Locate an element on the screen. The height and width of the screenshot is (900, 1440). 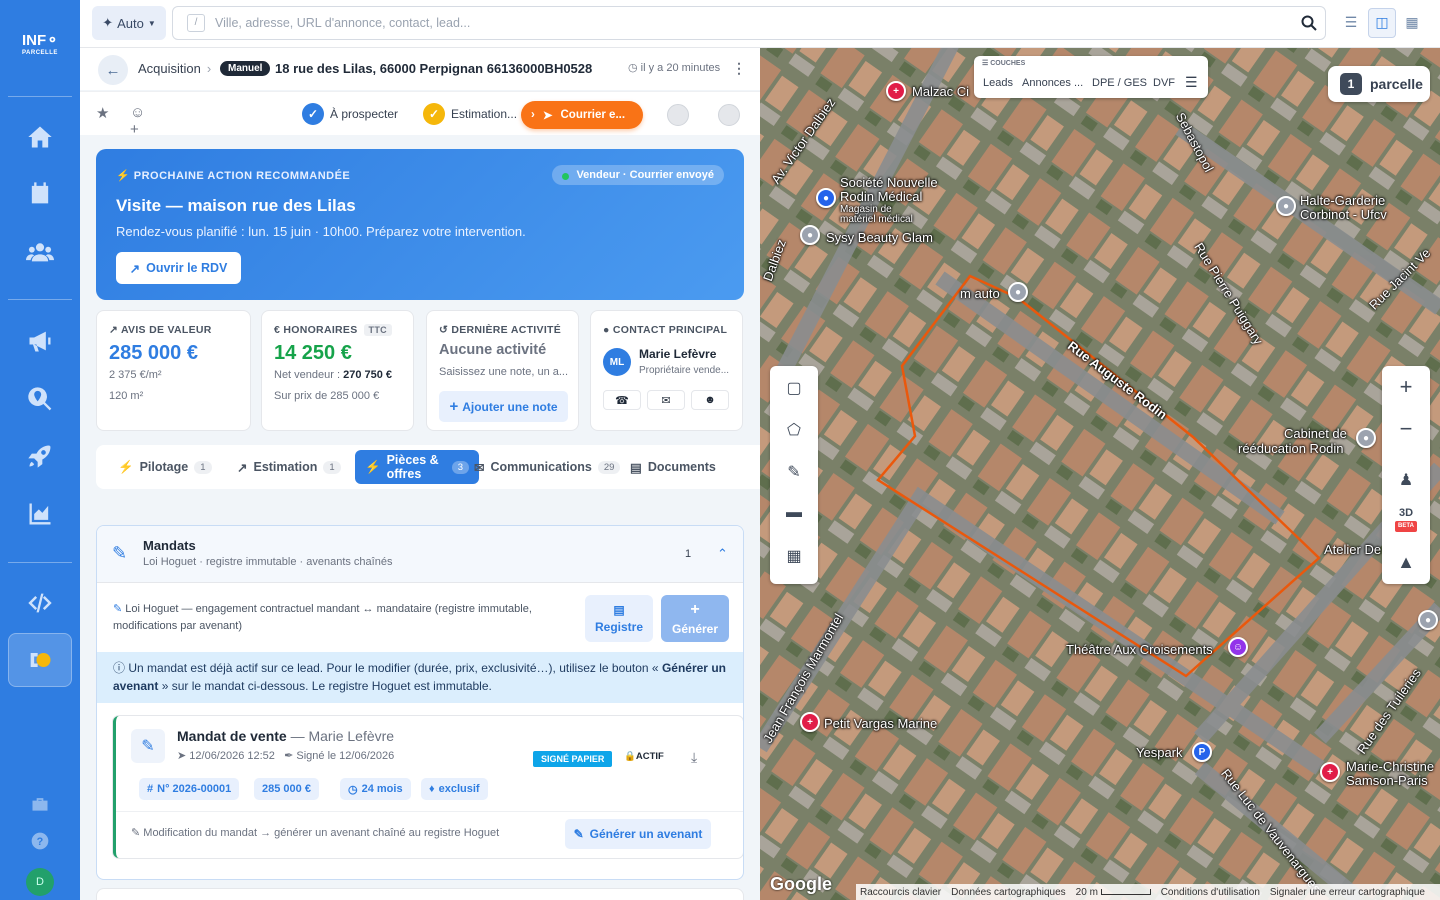
user-avatar: D is located at coordinates (40, 882).